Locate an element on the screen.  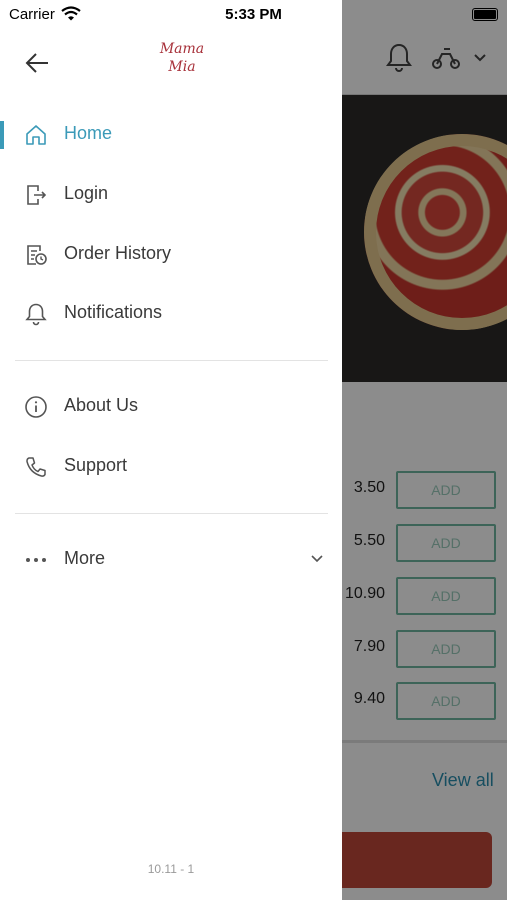
phone-icon is located at coordinates (36, 467).